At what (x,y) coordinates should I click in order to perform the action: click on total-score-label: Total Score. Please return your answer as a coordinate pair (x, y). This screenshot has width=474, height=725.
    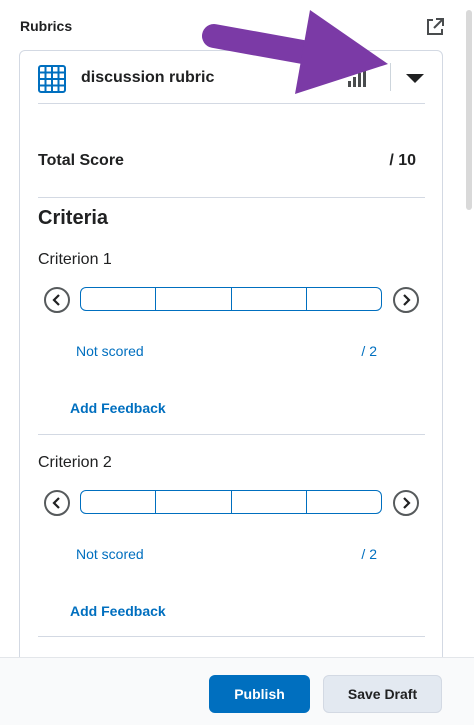
    Looking at the image, I should click on (81, 160).